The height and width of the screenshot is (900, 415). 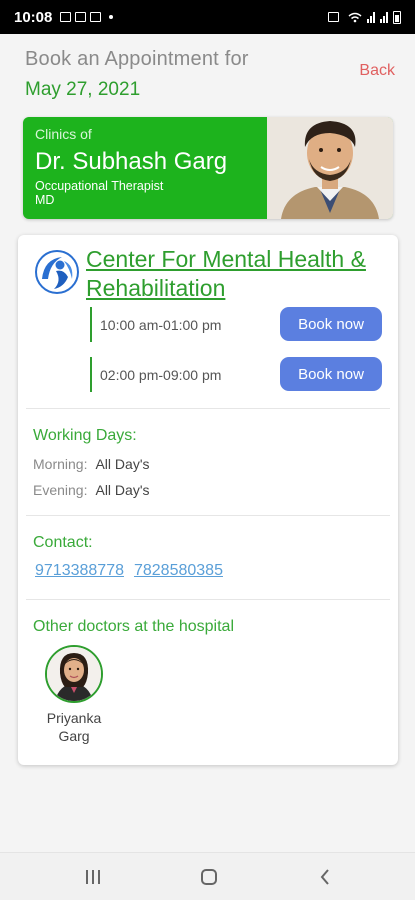 What do you see at coordinates (91, 490) in the screenshot?
I see `evening-row: Evening: All Day's` at bounding box center [91, 490].